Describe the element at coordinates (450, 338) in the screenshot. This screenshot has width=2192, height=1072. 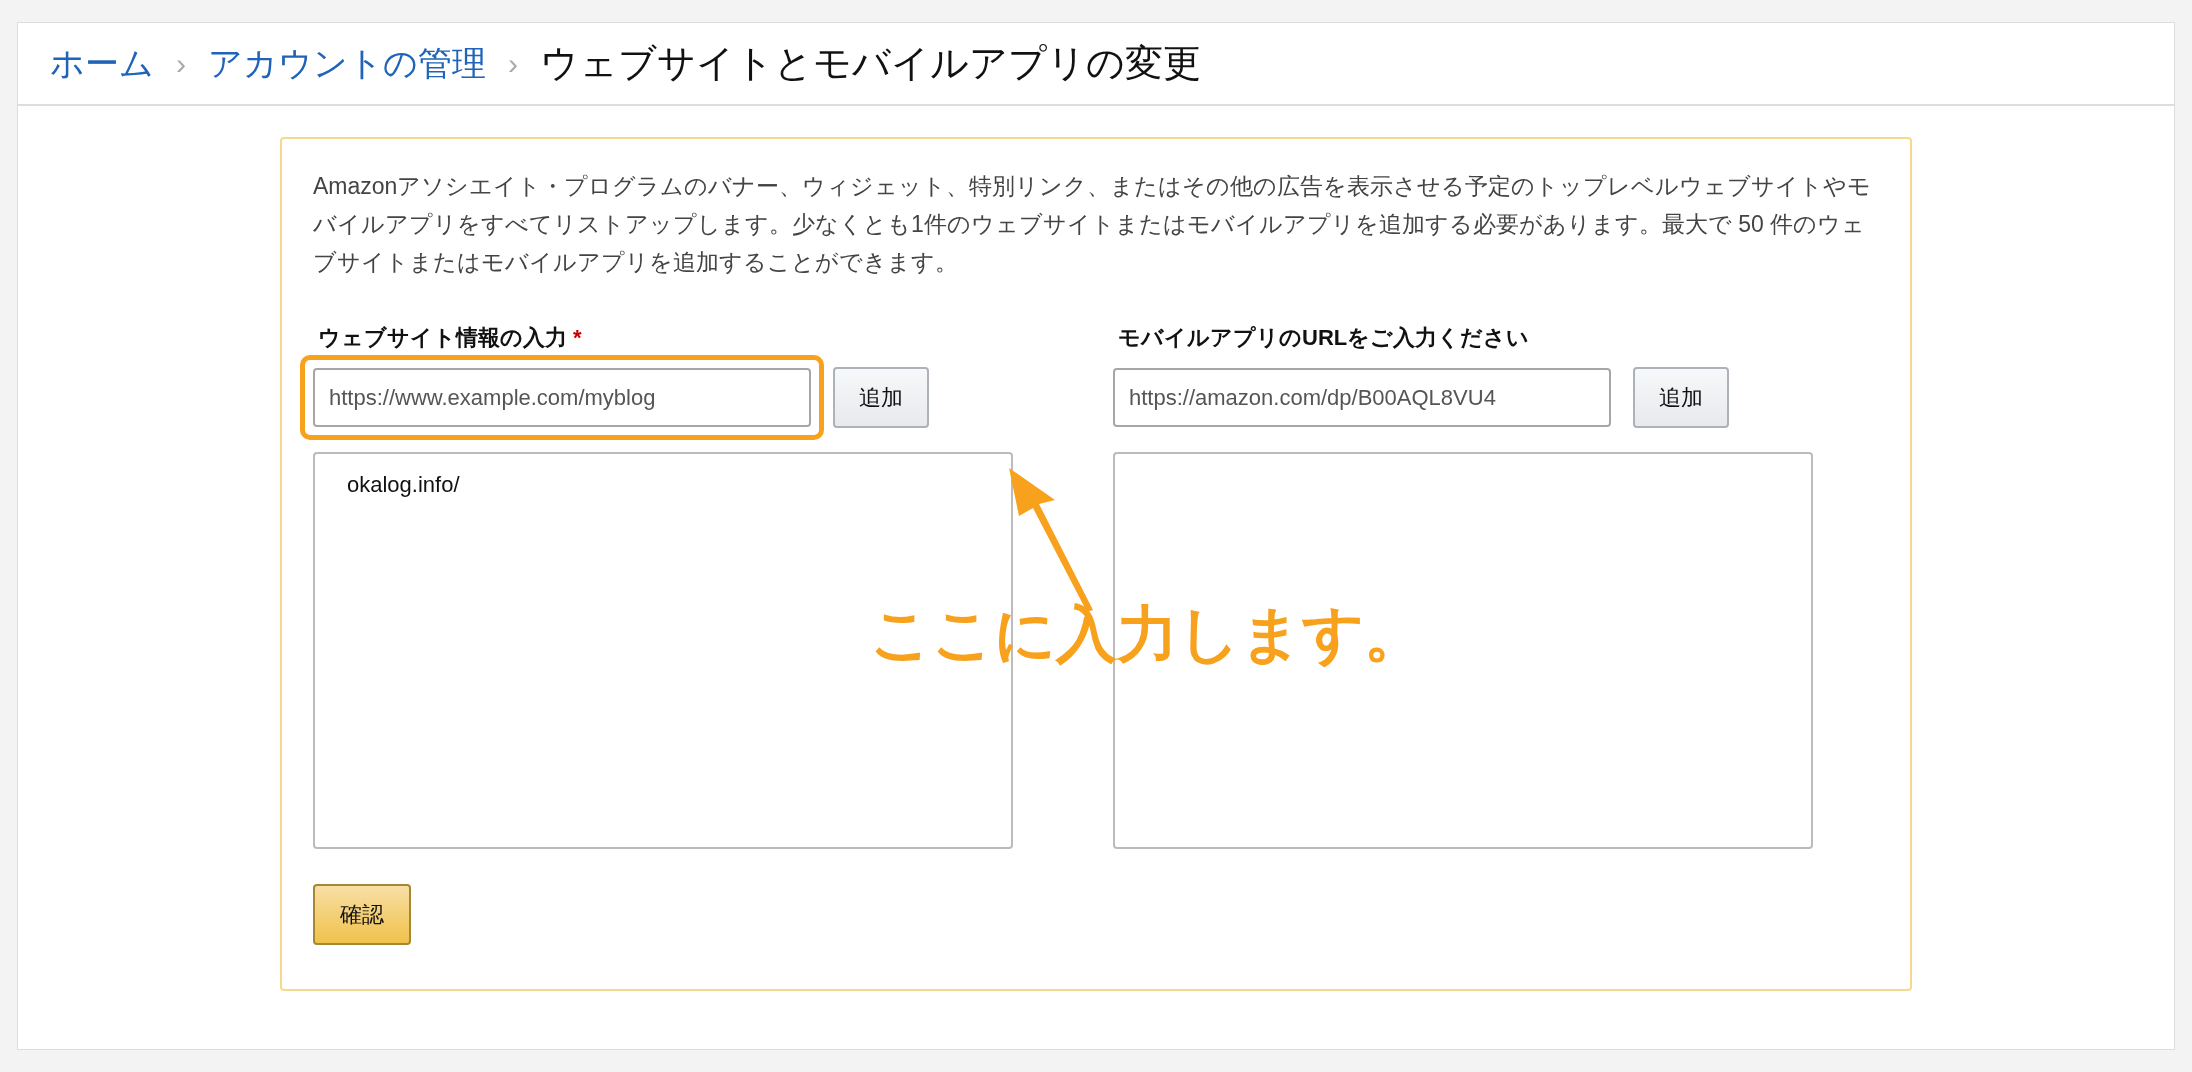
I see `field-label: ウェブサイト情報の入力 *` at that location.